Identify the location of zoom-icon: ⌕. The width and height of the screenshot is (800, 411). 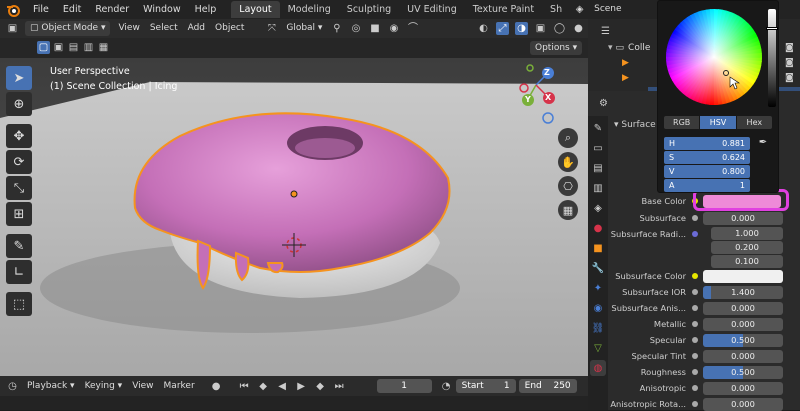
(568, 138).